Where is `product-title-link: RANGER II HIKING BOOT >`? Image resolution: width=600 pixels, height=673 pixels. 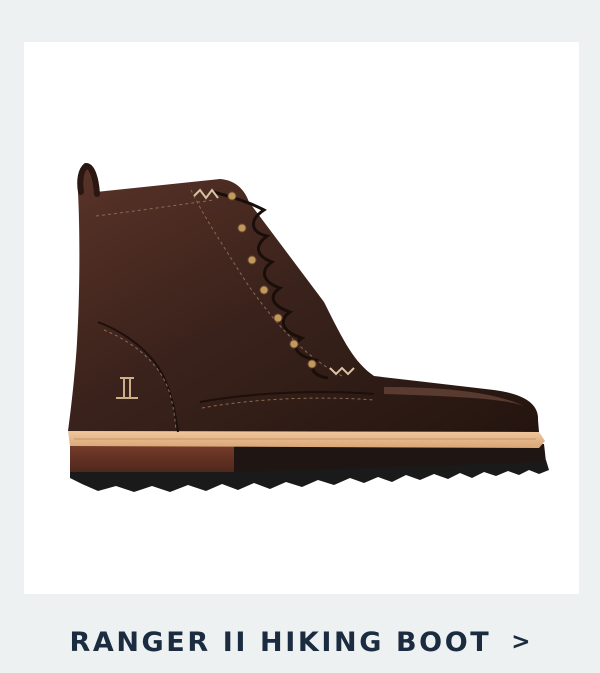 product-title-link: RANGER II HIKING BOOT > is located at coordinates (300, 642).